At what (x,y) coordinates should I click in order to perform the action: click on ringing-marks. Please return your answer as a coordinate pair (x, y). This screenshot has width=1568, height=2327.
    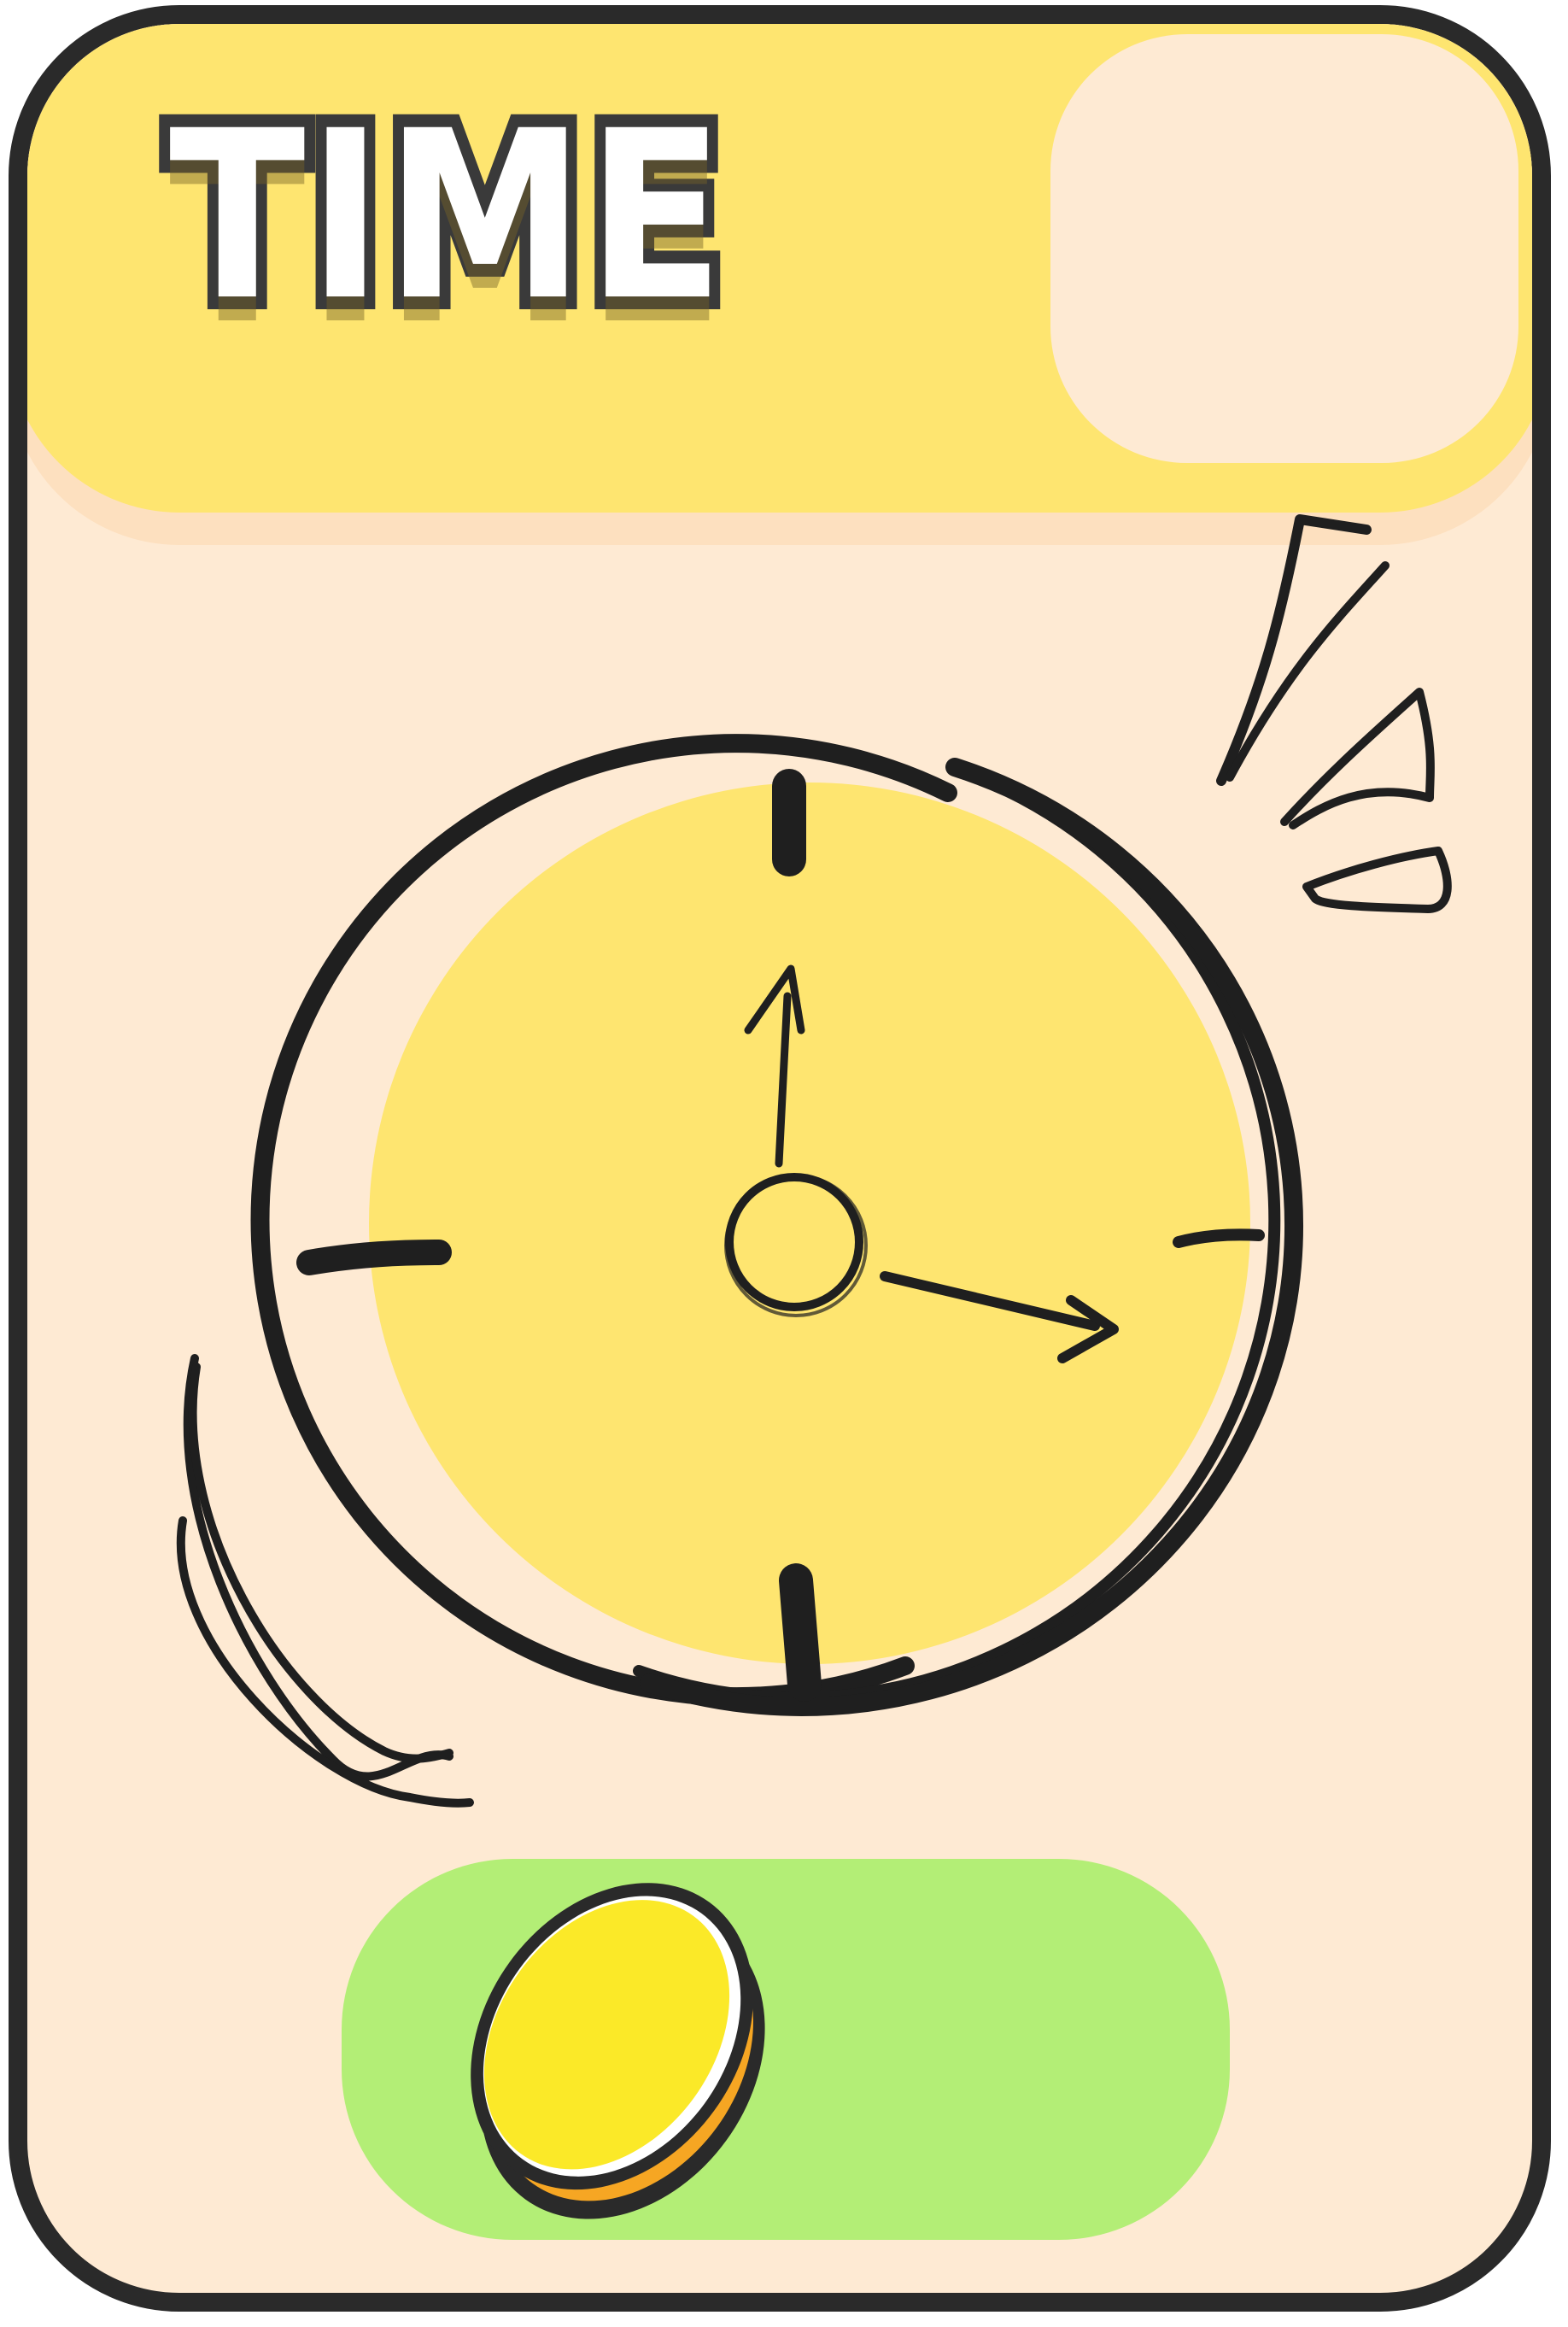
    Looking at the image, I should click on (1334, 714).